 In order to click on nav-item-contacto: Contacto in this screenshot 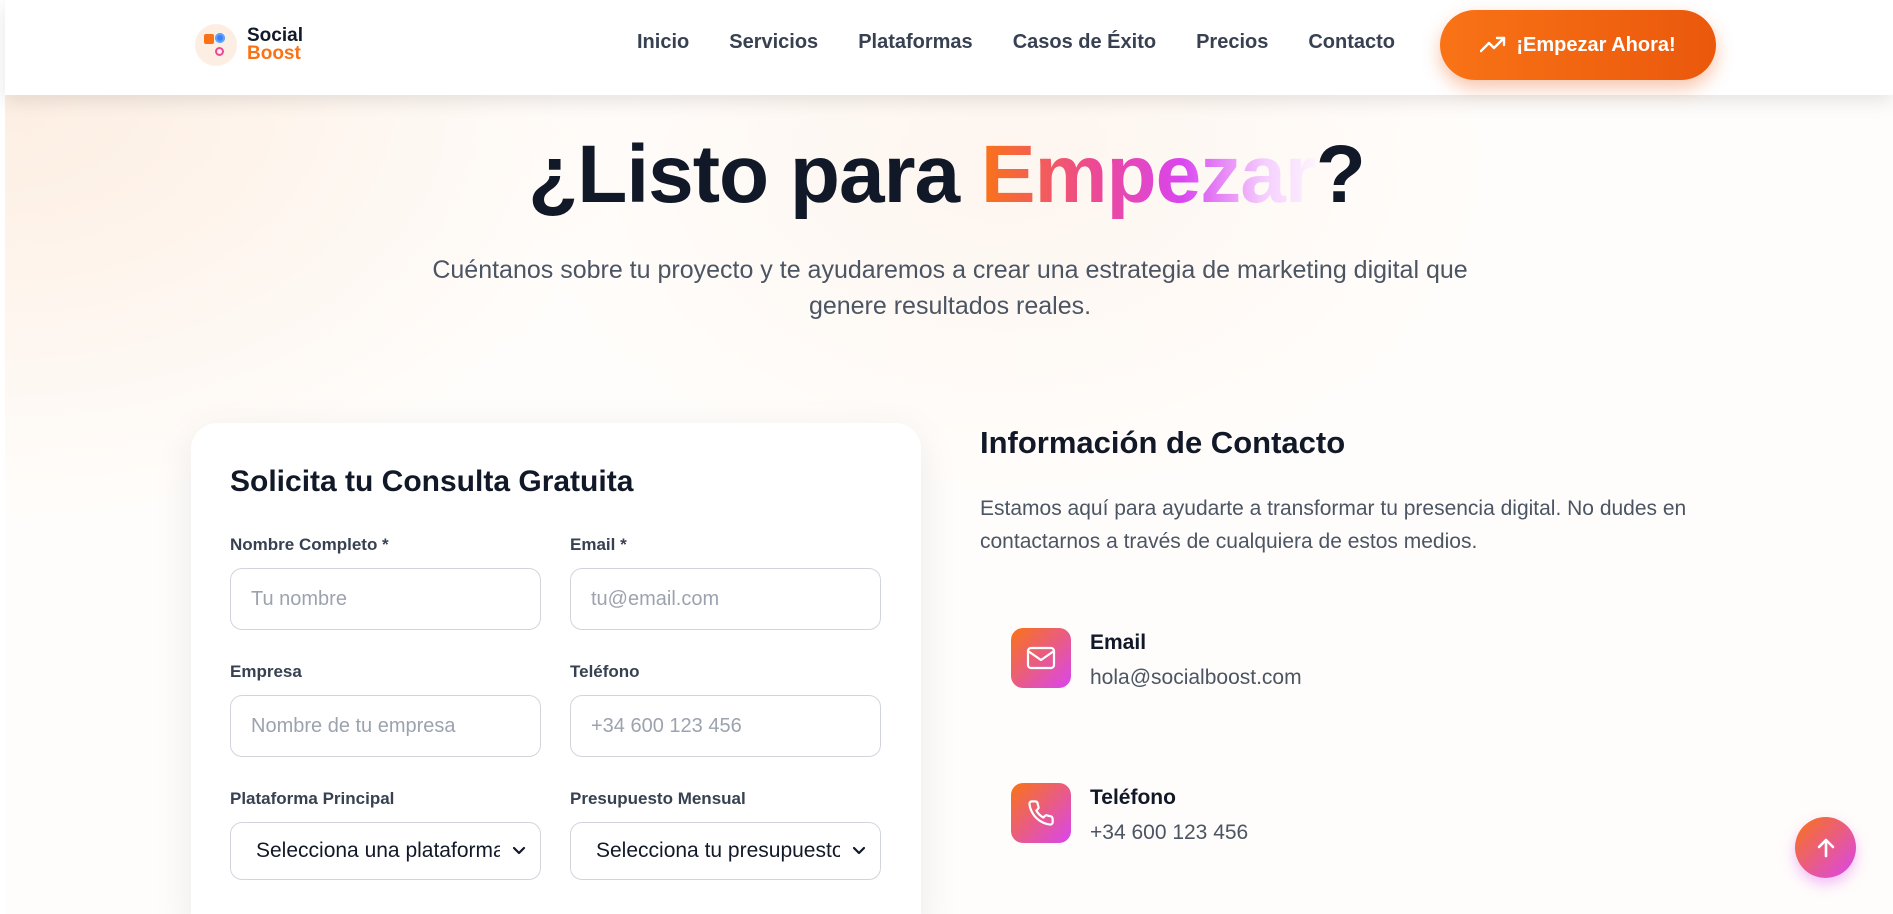, I will do `click(1351, 42)`.